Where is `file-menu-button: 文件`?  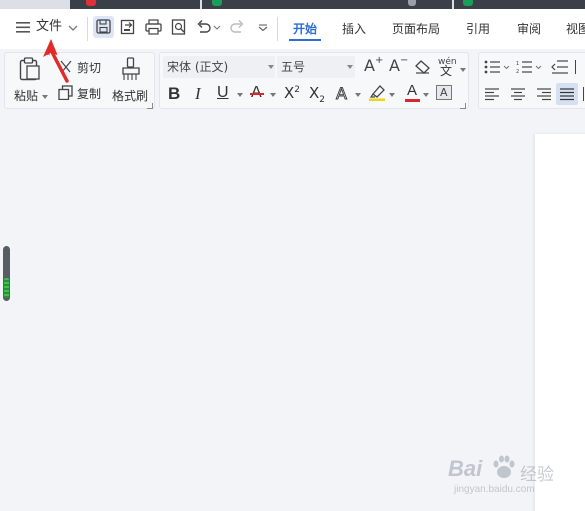 file-menu-button: 文件 is located at coordinates (44, 27).